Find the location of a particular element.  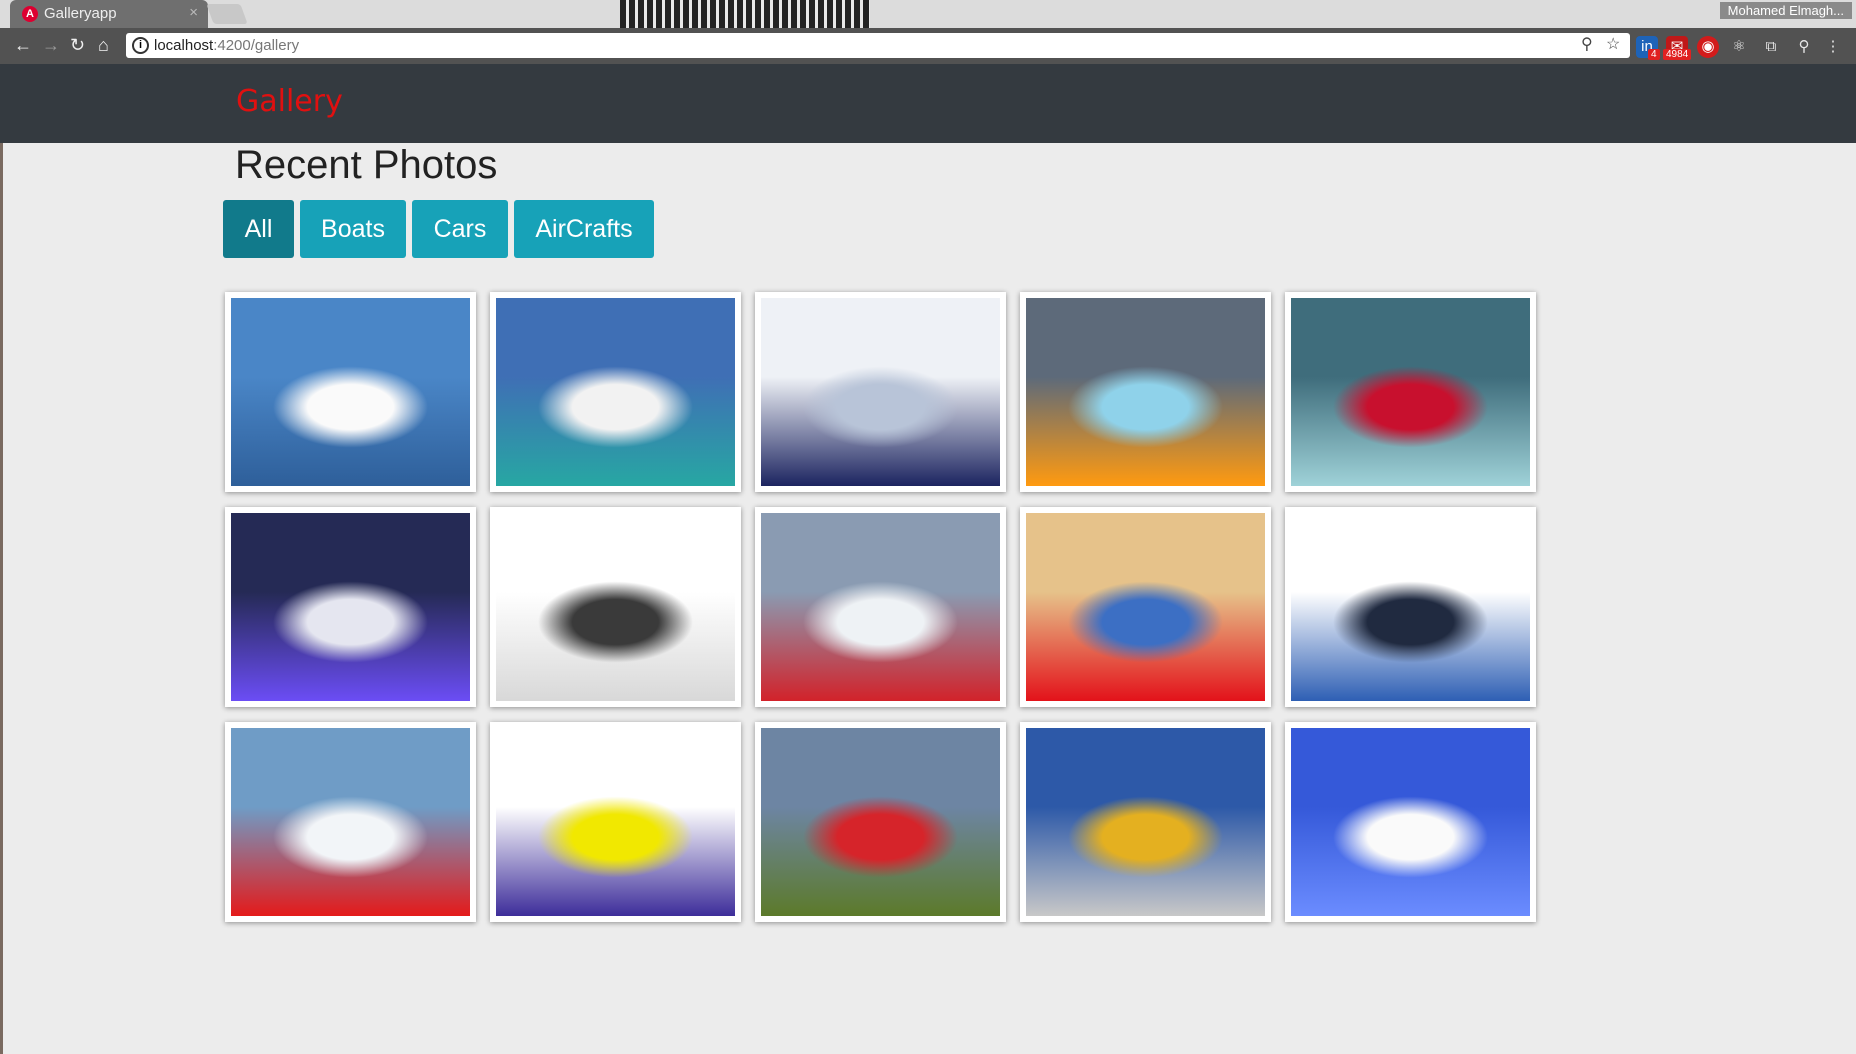

tab-close-icon: × is located at coordinates (193, 12).